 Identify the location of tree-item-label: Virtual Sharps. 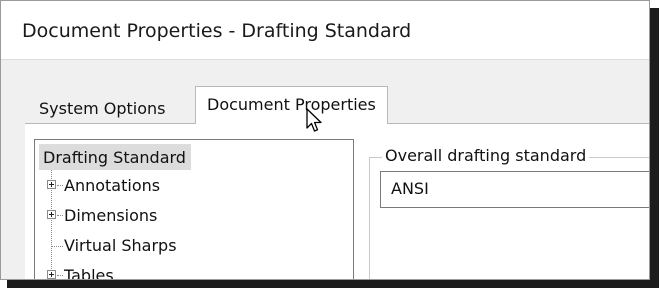
(120, 245).